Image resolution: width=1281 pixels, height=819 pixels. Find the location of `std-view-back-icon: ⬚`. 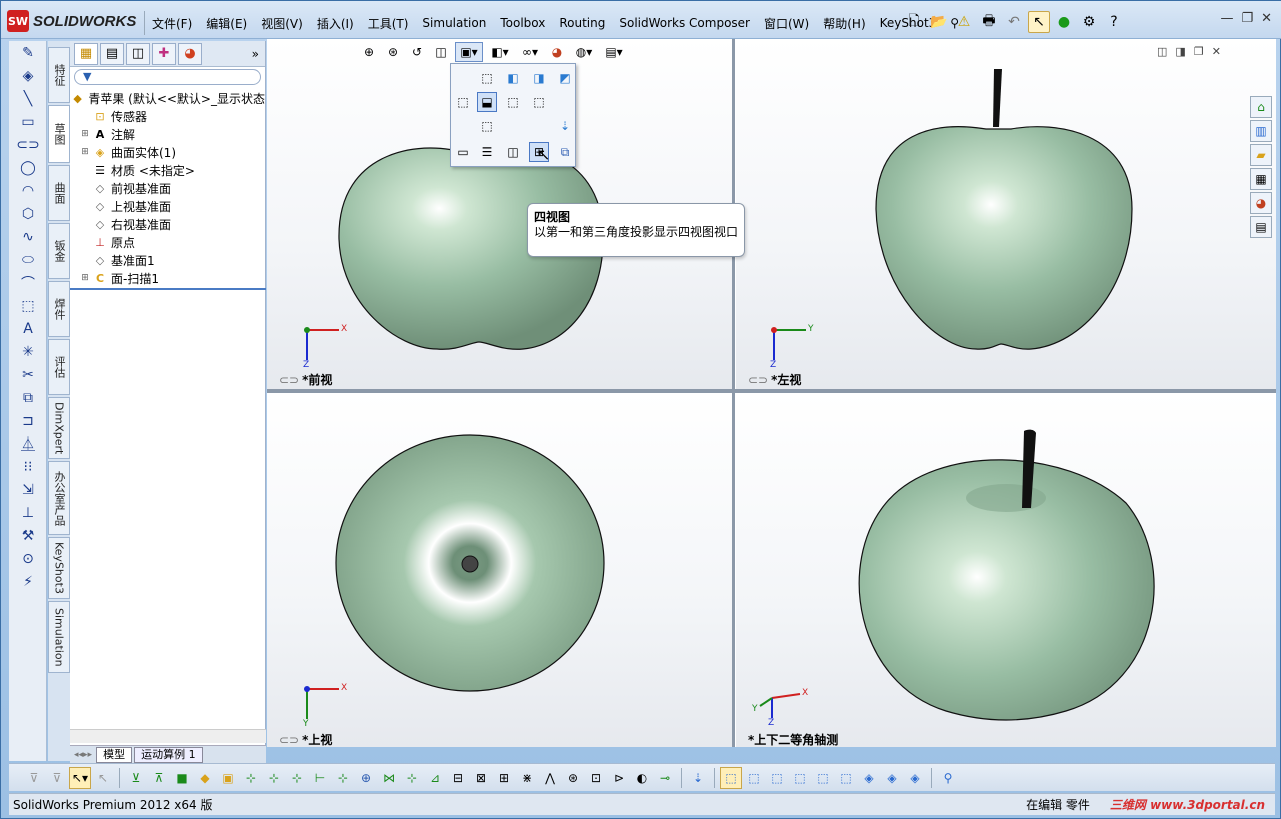

std-view-back-icon: ⬚ is located at coordinates (754, 778).